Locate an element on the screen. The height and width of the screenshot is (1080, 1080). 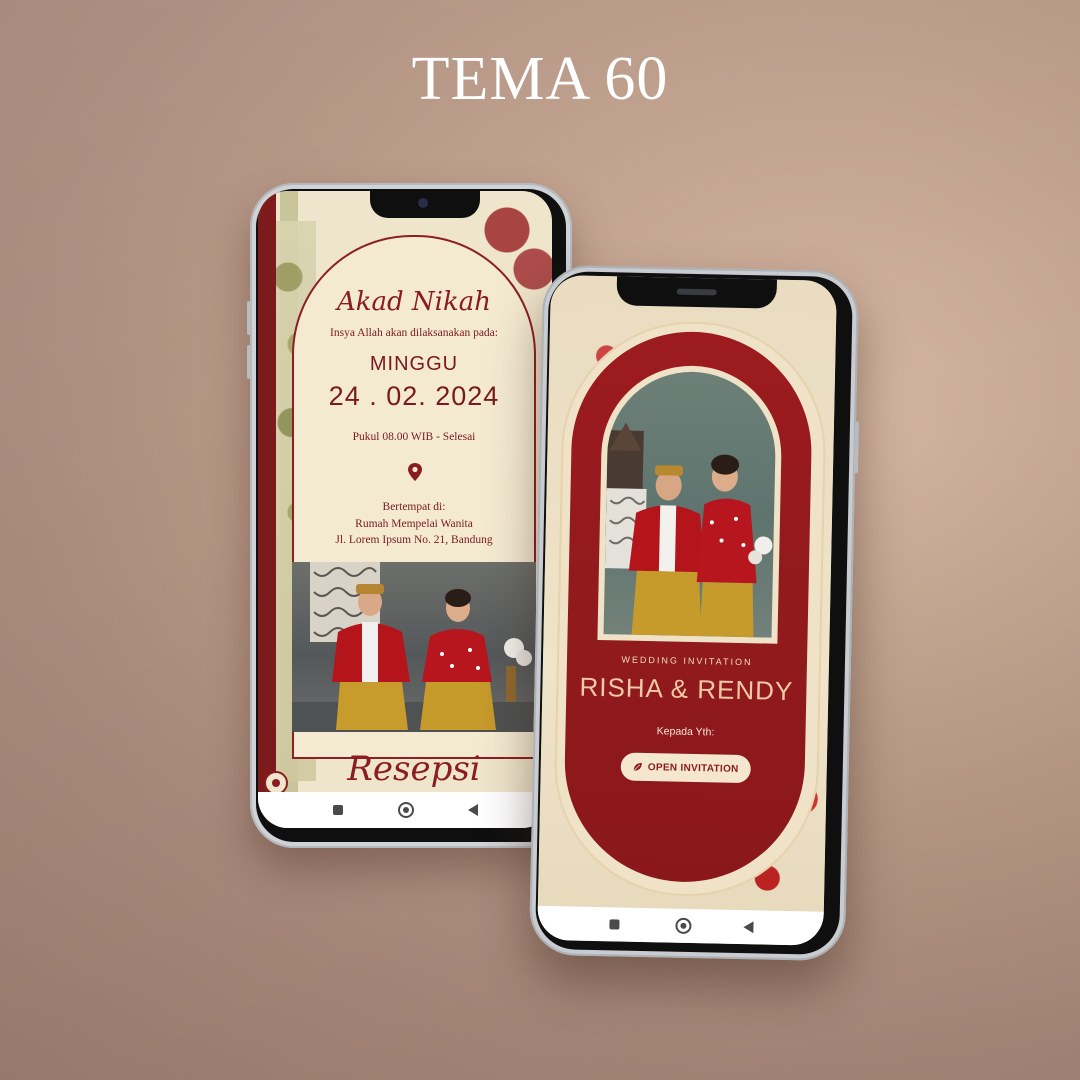
couple-photo-illustration is located at coordinates (414, 647).